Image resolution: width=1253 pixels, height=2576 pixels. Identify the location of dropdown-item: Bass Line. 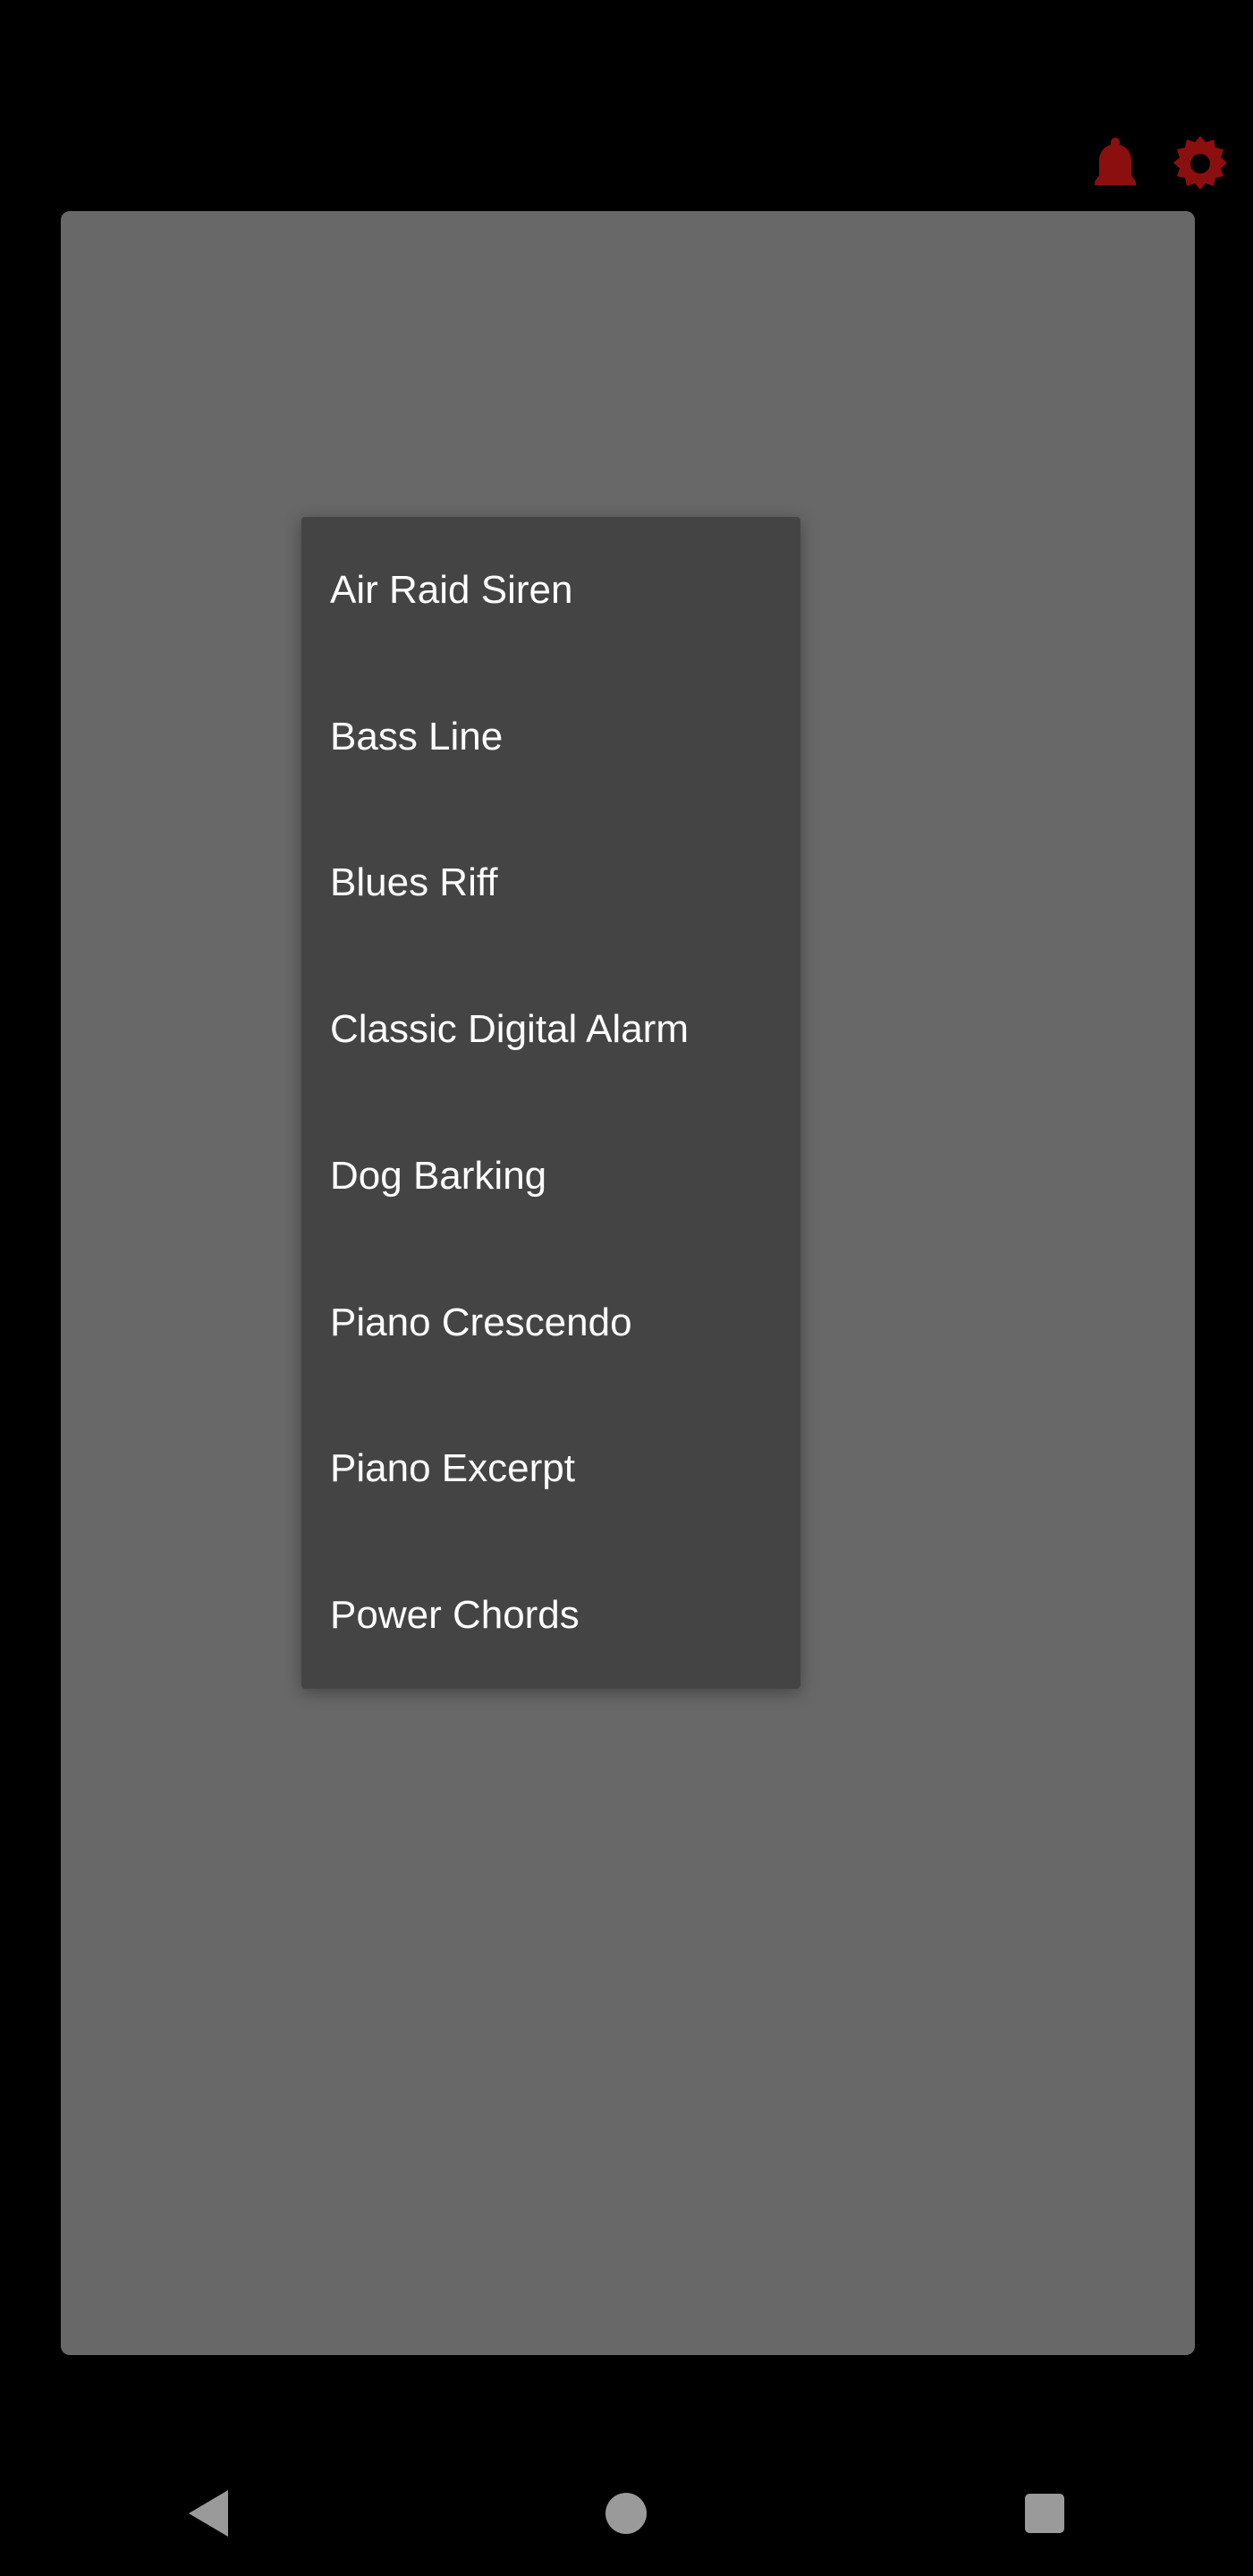
(550, 737).